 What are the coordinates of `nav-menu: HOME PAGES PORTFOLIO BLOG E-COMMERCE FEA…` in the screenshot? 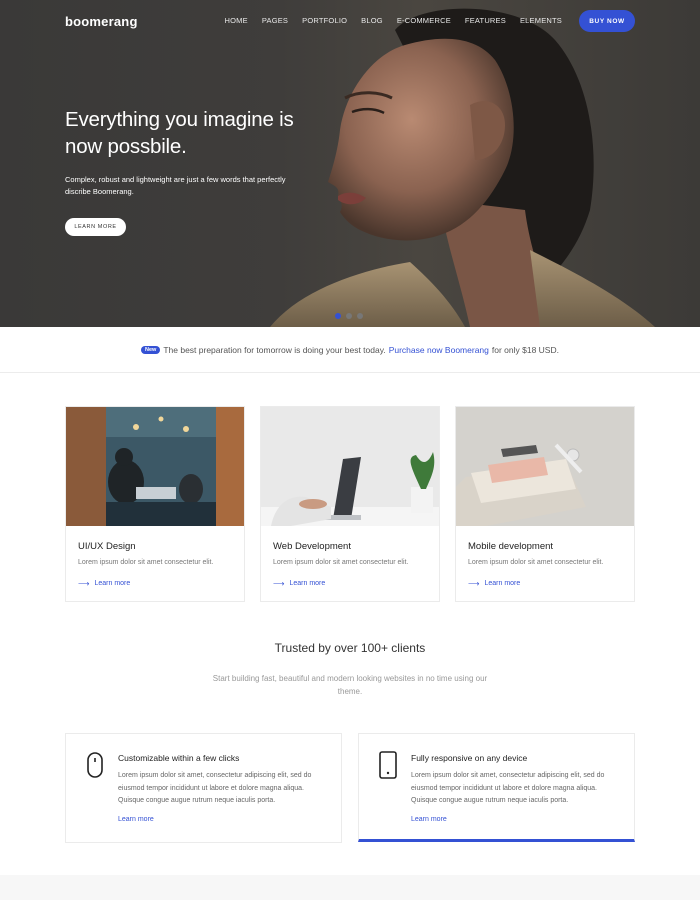 It's located at (386, 20).